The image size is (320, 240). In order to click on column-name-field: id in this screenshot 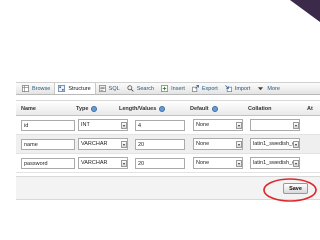, I will do `click(48, 125)`.